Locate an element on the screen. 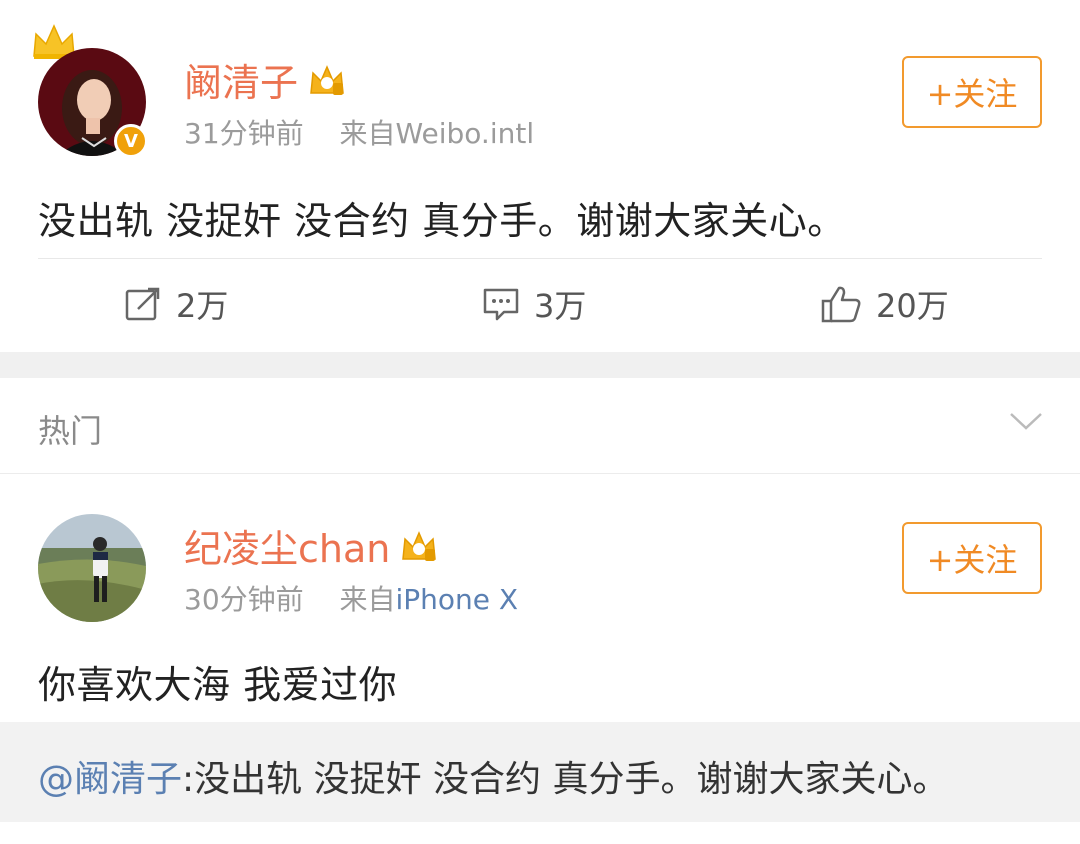  mention-link: @阚清子 is located at coordinates (110, 779).